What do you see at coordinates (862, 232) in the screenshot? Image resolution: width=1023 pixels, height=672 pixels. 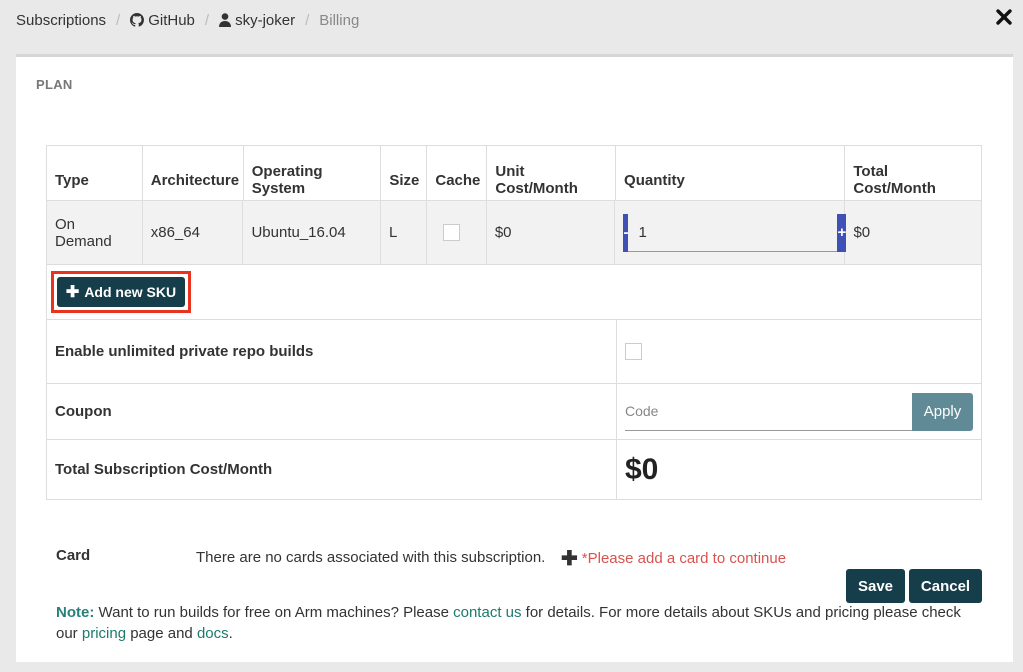 I see `sku-total-cost: $0` at bounding box center [862, 232].